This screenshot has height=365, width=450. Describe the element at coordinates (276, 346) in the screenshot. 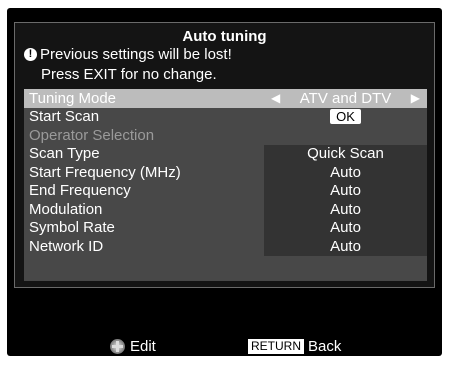

I see `return-key-badge: RETURN` at that location.